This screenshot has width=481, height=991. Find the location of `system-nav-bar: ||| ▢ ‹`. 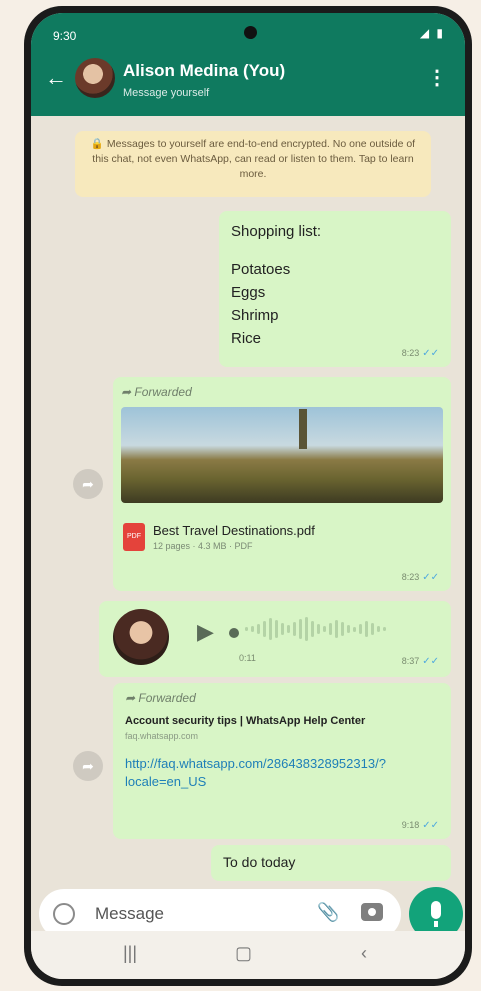

system-nav-bar: ||| ▢ ‹ is located at coordinates (248, 955).